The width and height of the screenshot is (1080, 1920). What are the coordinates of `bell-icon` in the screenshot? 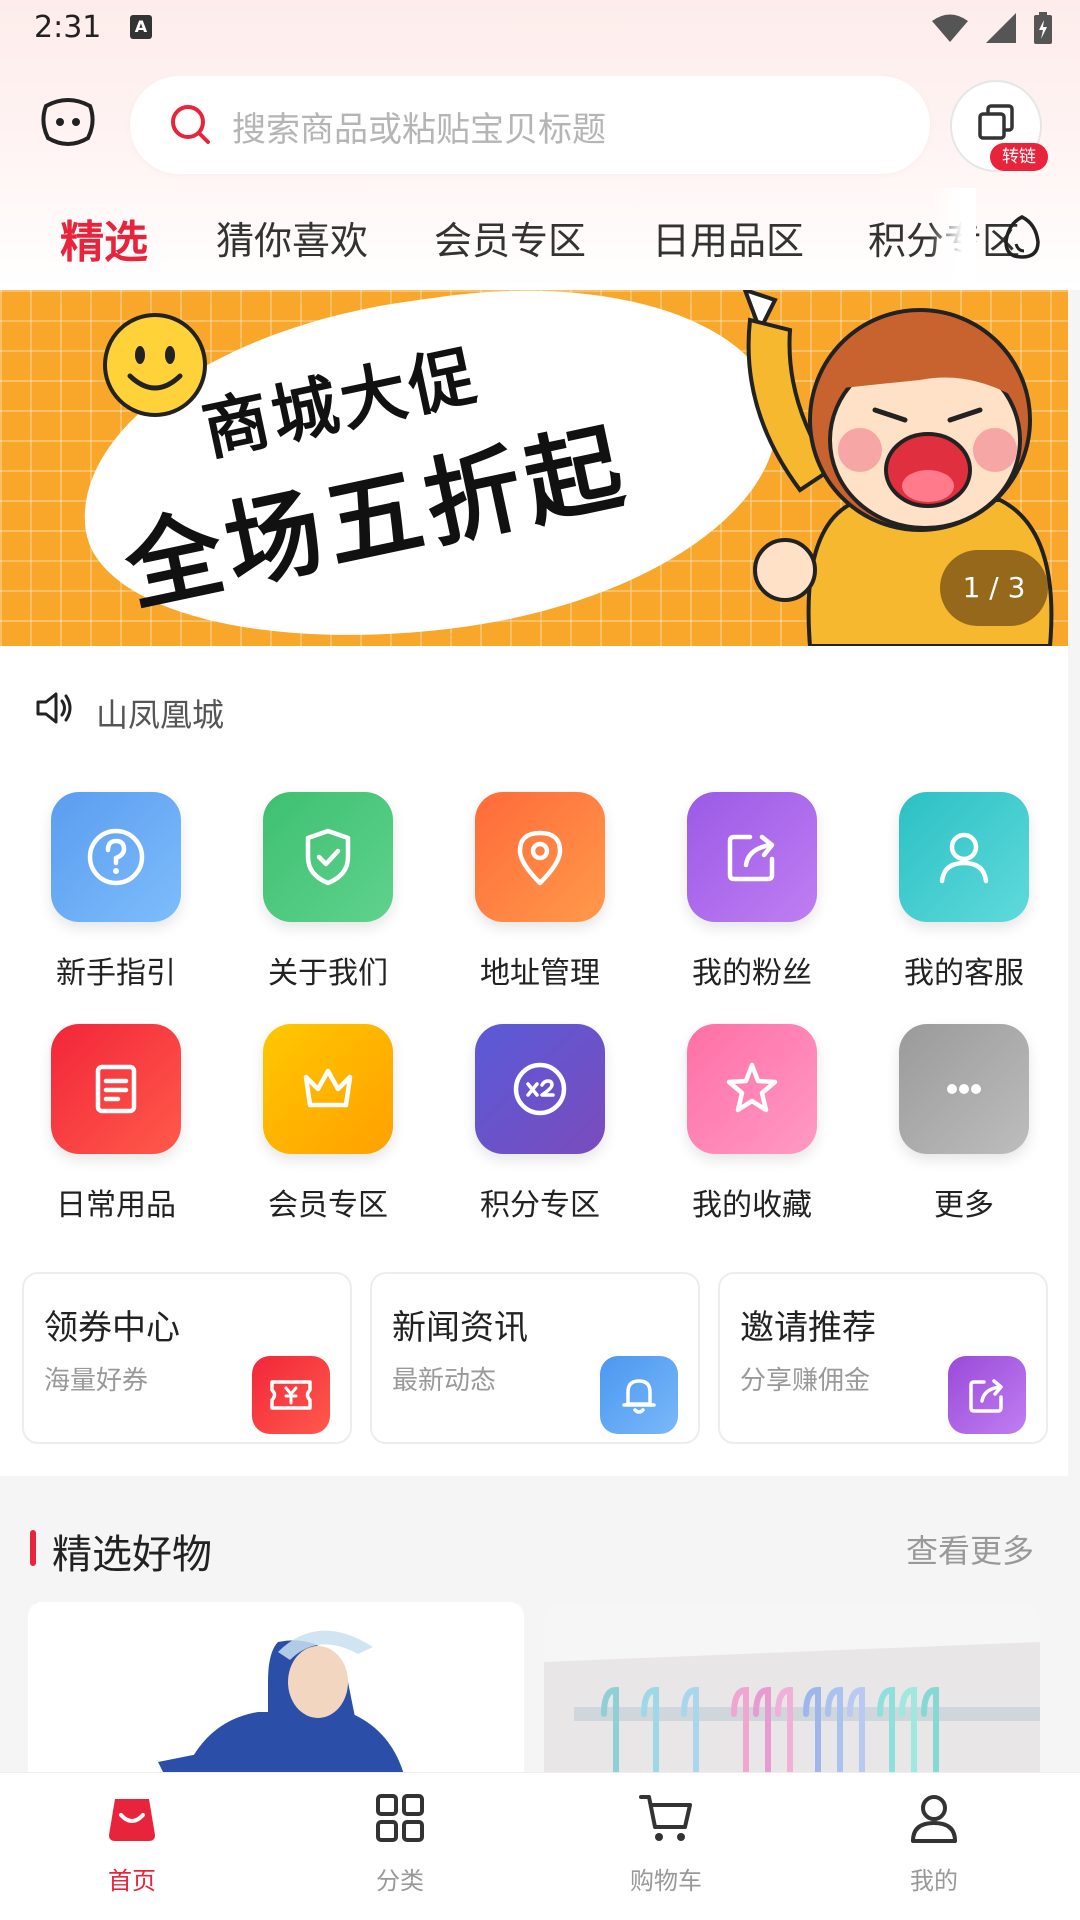 It's located at (639, 1395).